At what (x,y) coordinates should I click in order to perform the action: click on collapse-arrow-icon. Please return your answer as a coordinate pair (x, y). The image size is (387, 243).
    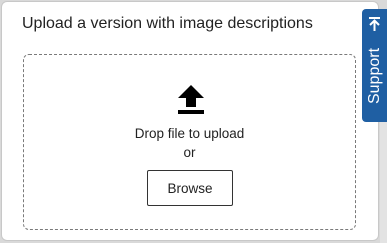
    Looking at the image, I should click on (374, 24).